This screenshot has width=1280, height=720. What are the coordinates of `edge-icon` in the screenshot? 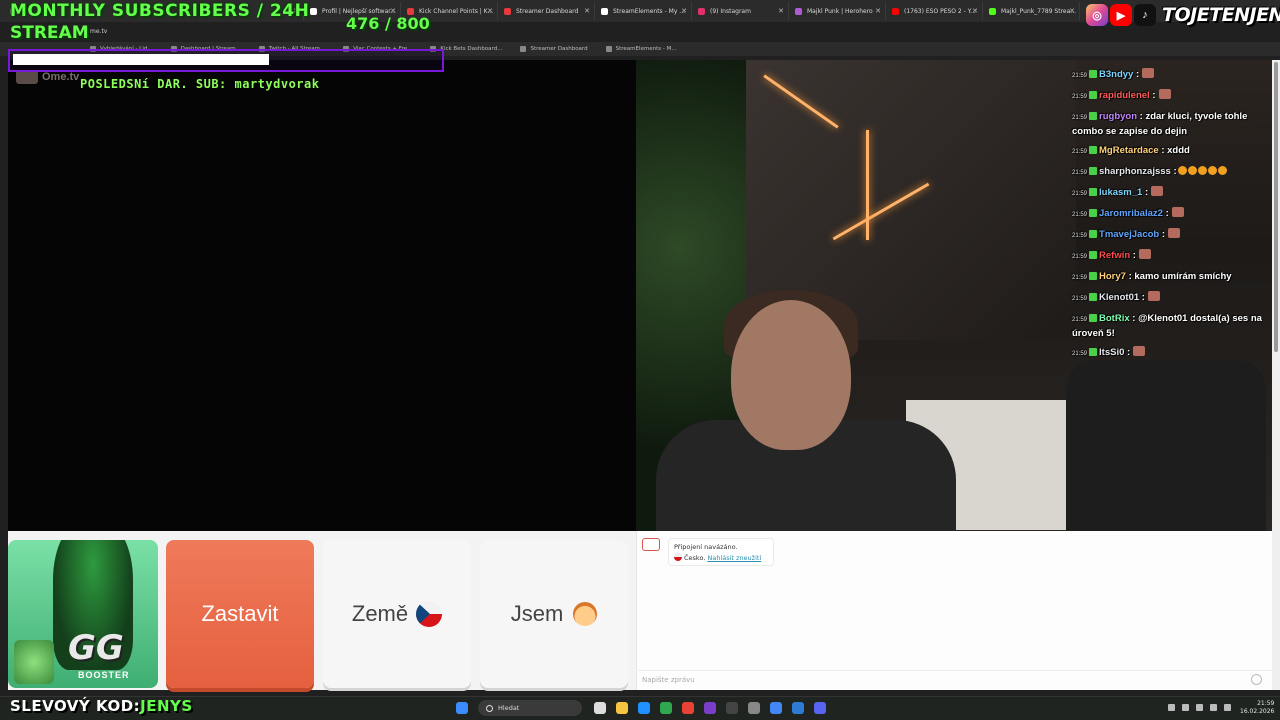 It's located at (644, 708).